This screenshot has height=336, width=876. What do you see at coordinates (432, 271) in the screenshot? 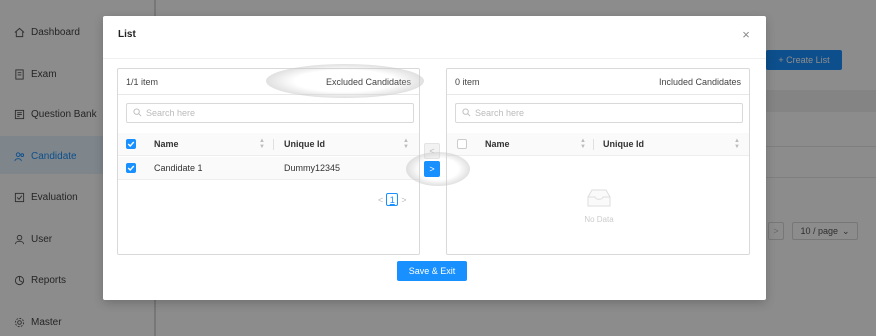
I see `save-exit-button: Save & Exit` at bounding box center [432, 271].